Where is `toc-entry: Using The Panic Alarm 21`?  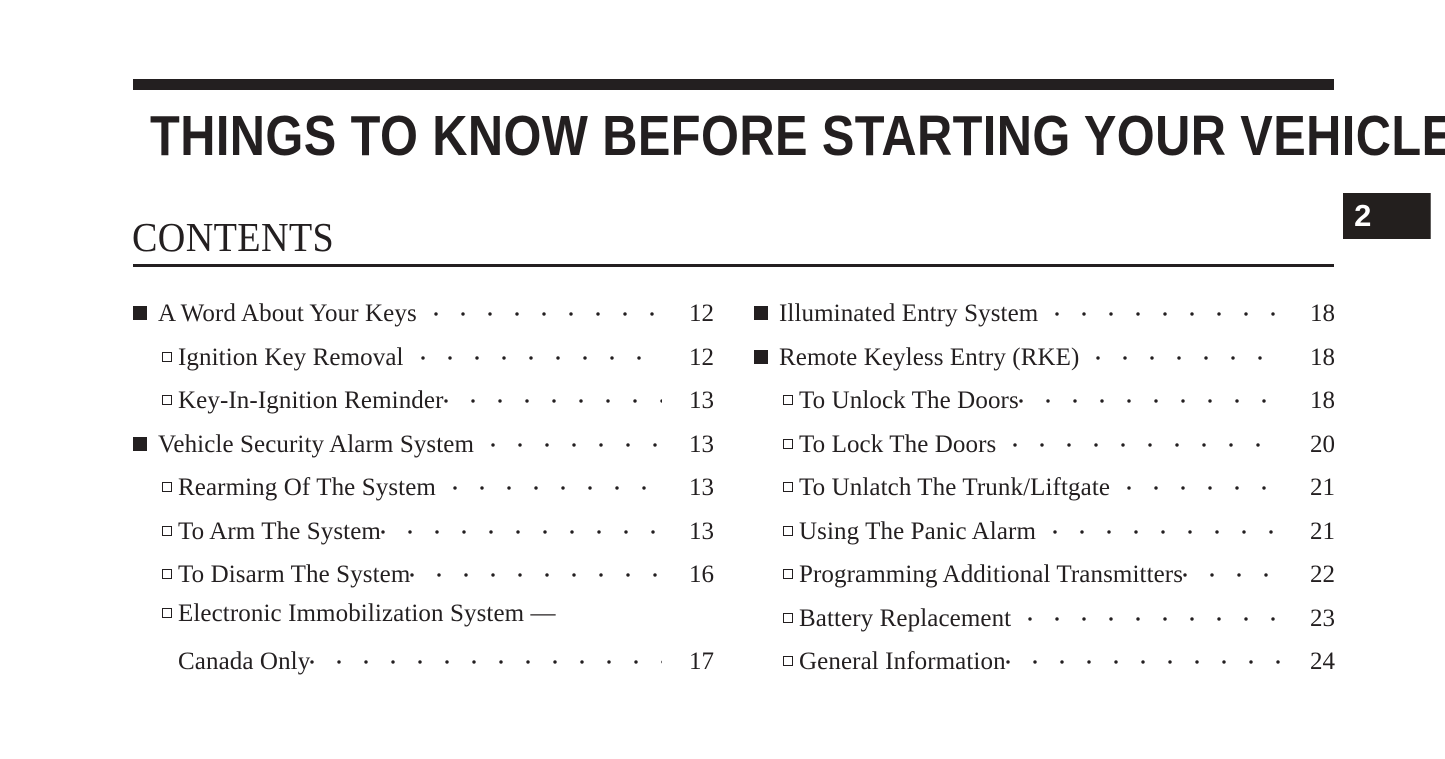 toc-entry: Using The Panic Alarm 21 is located at coordinates (1044, 536).